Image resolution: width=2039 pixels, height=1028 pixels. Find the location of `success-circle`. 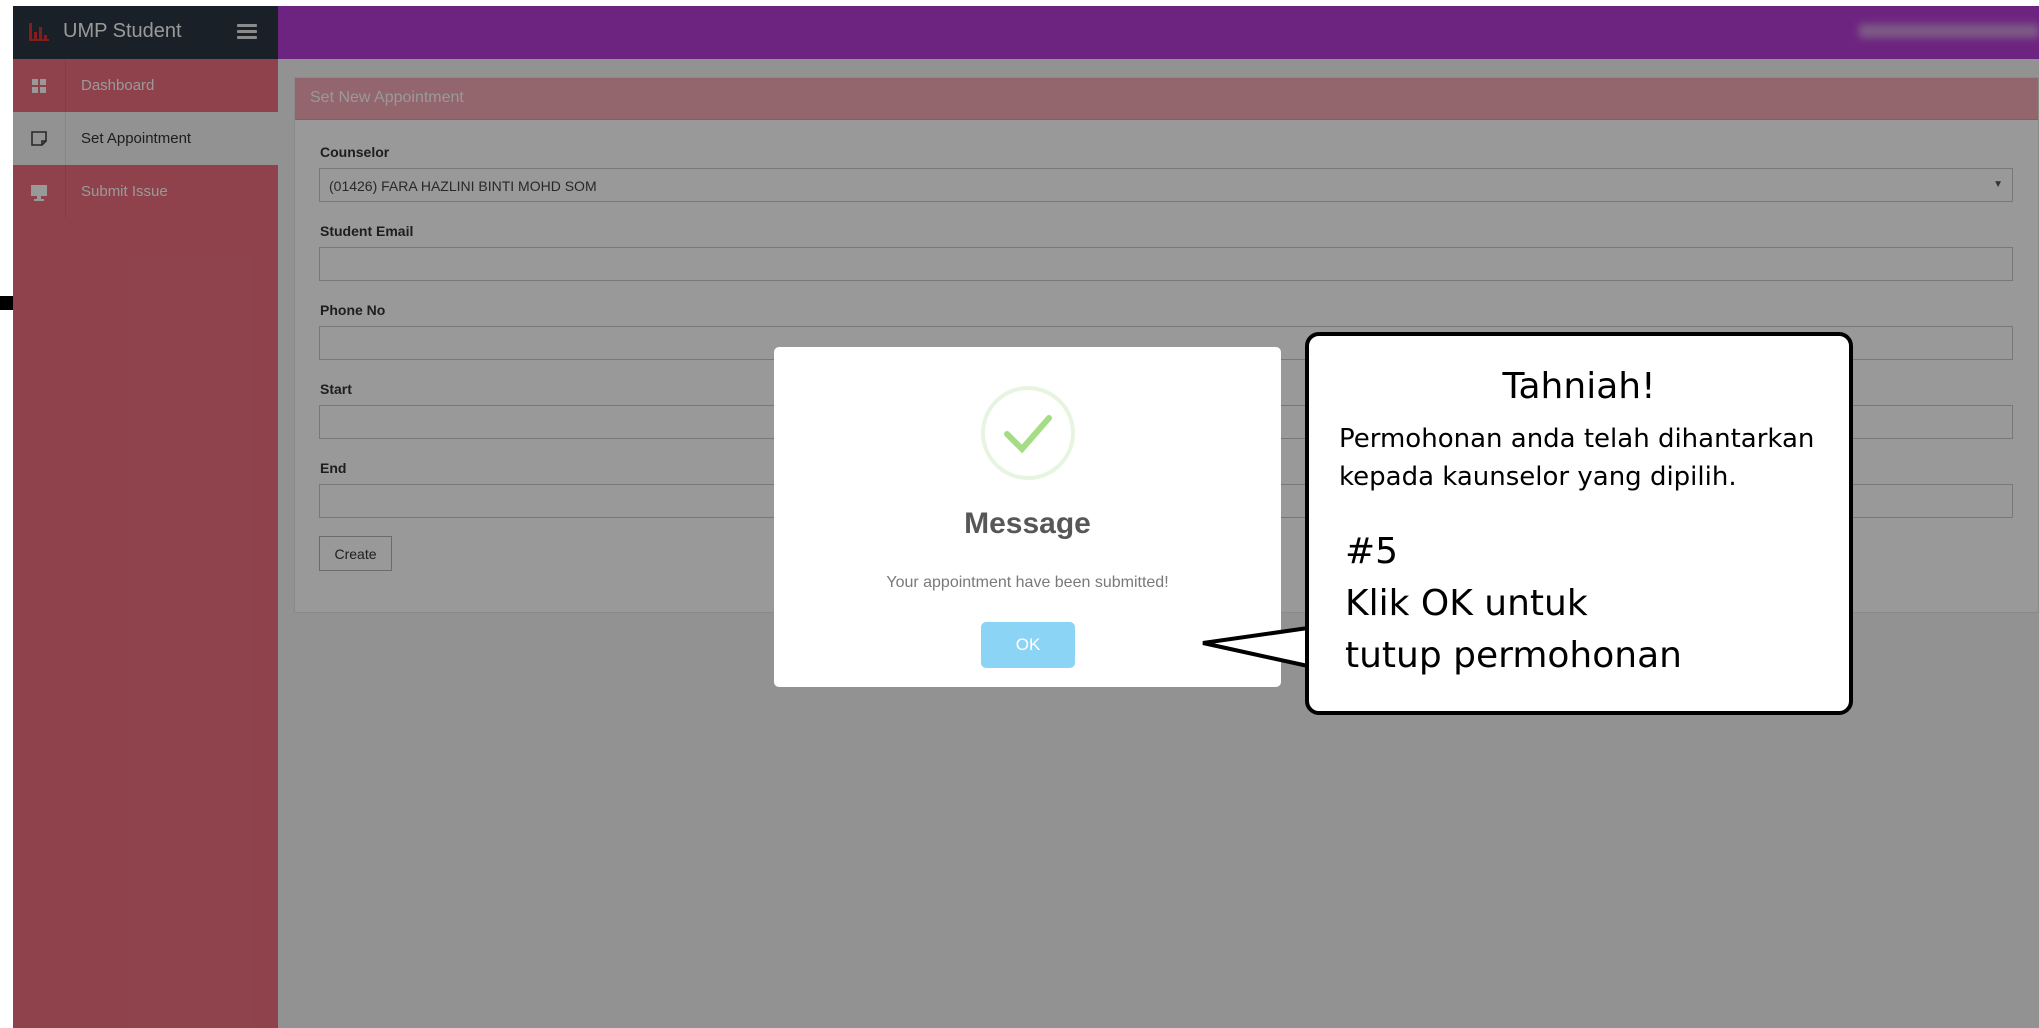

success-circle is located at coordinates (1028, 433).